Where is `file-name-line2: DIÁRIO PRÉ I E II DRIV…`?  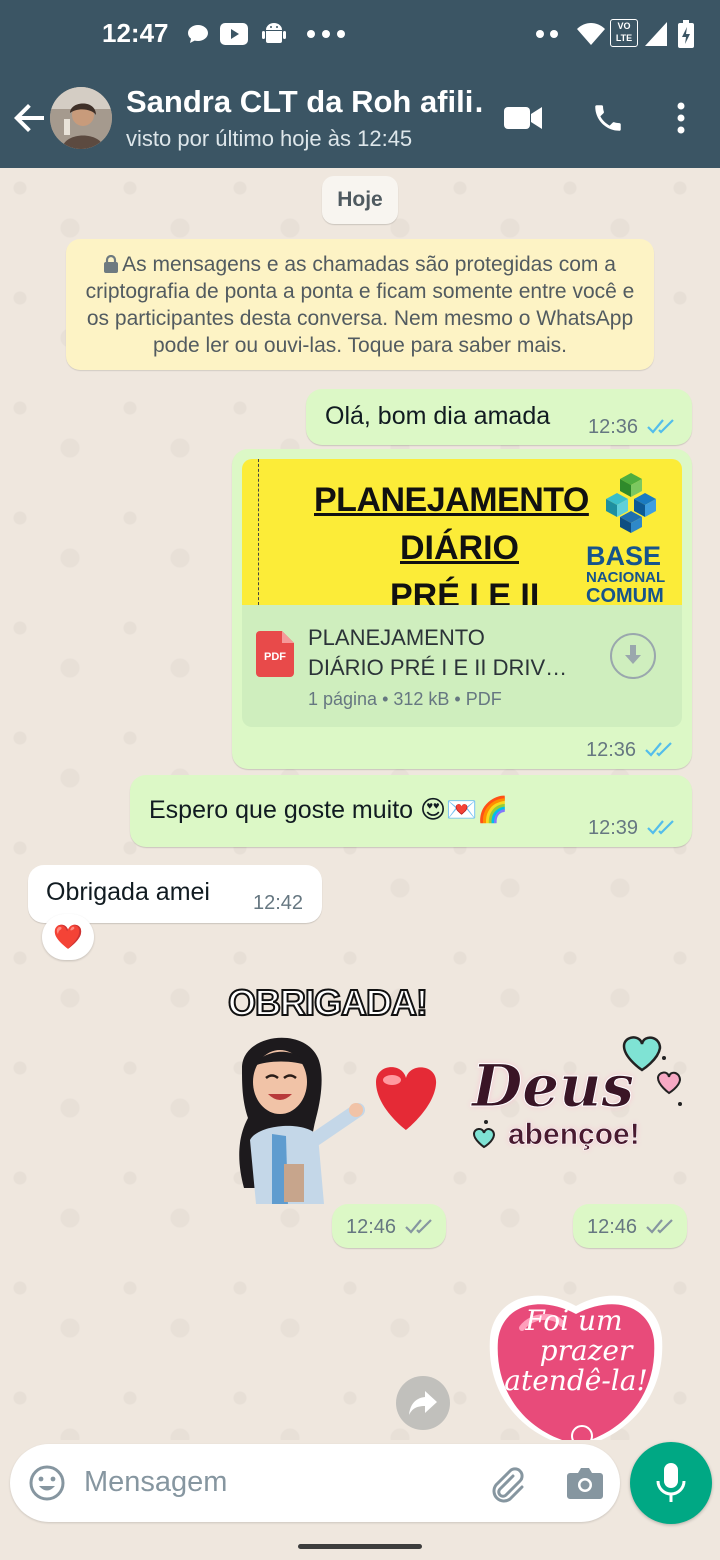
file-name-line2: DIÁRIO PRÉ I E II DRIV… is located at coordinates (438, 667).